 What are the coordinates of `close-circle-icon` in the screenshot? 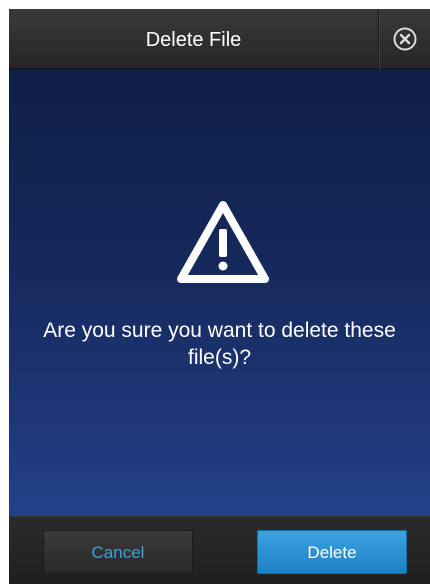 It's located at (405, 39).